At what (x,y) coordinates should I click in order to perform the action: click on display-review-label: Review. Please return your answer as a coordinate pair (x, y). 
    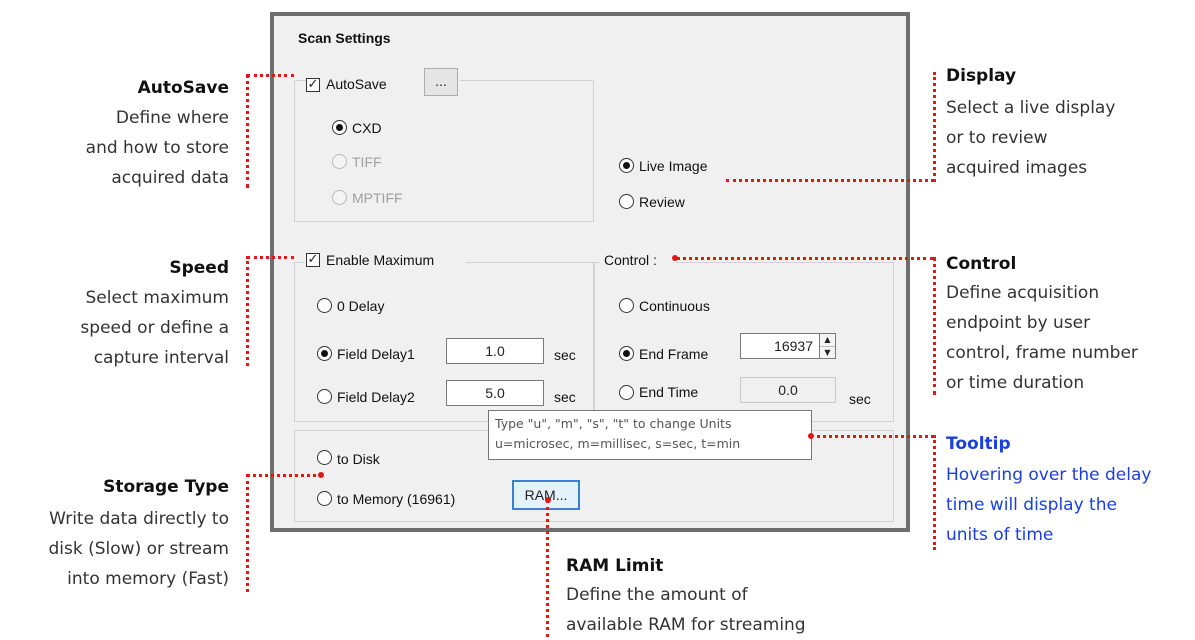
    Looking at the image, I should click on (662, 202).